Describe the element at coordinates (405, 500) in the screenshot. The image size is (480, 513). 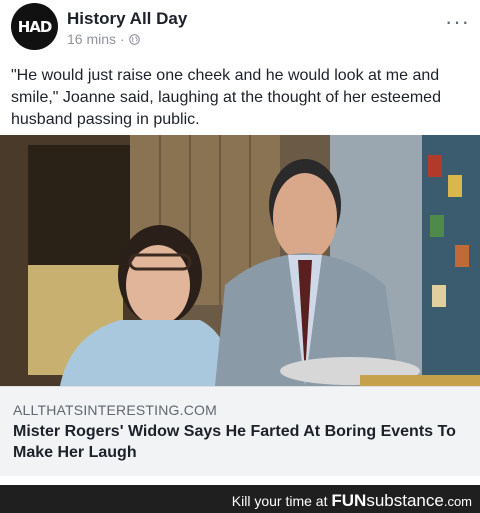
I see `footer-brand-rest: substance` at that location.